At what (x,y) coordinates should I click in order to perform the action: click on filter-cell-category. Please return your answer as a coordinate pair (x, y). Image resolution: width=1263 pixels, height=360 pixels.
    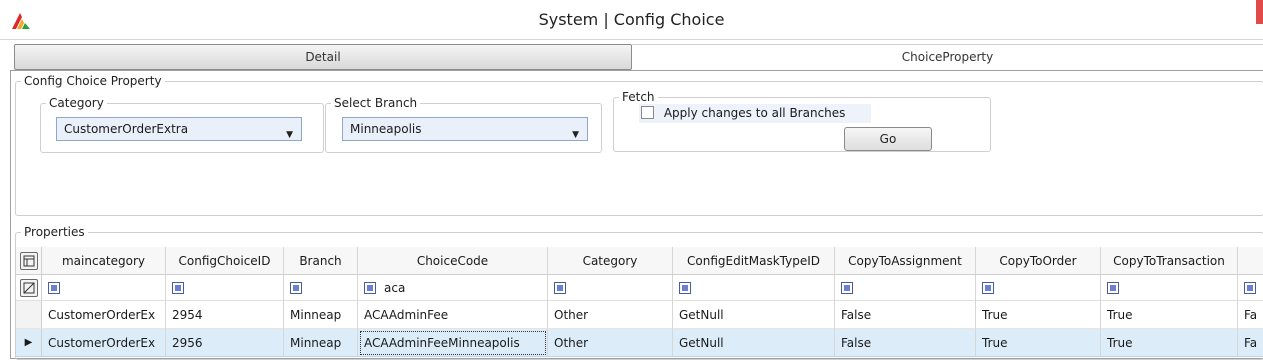
    Looking at the image, I should click on (610, 288).